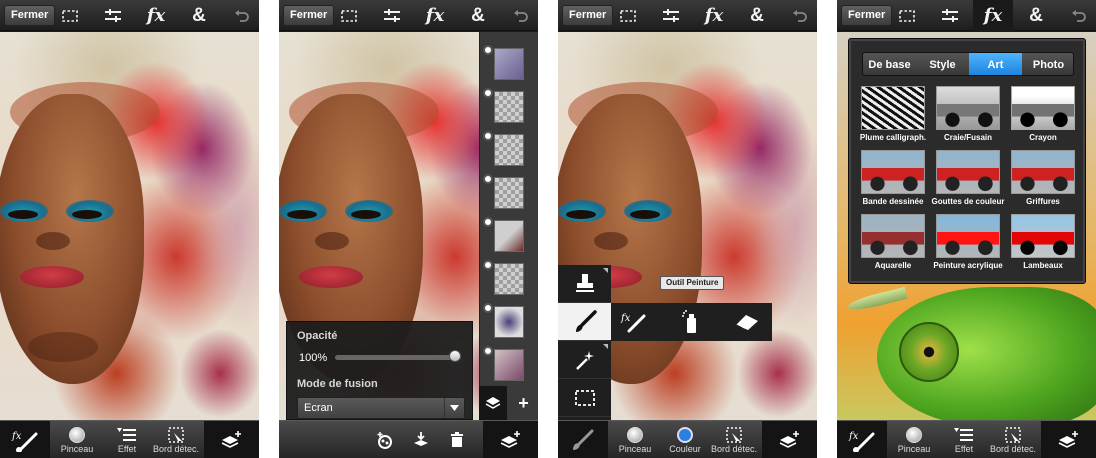 The image size is (1096, 458). I want to click on edge-detect-icon, so click(176, 434).